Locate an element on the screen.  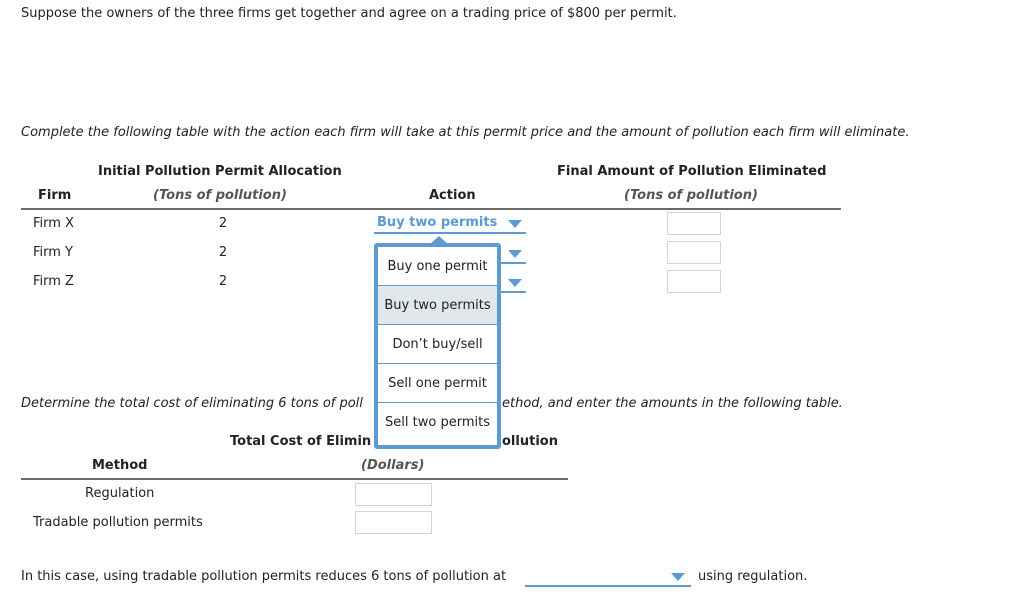
dropdown-option-buy-one: Buy one permit is located at coordinates (437, 266).